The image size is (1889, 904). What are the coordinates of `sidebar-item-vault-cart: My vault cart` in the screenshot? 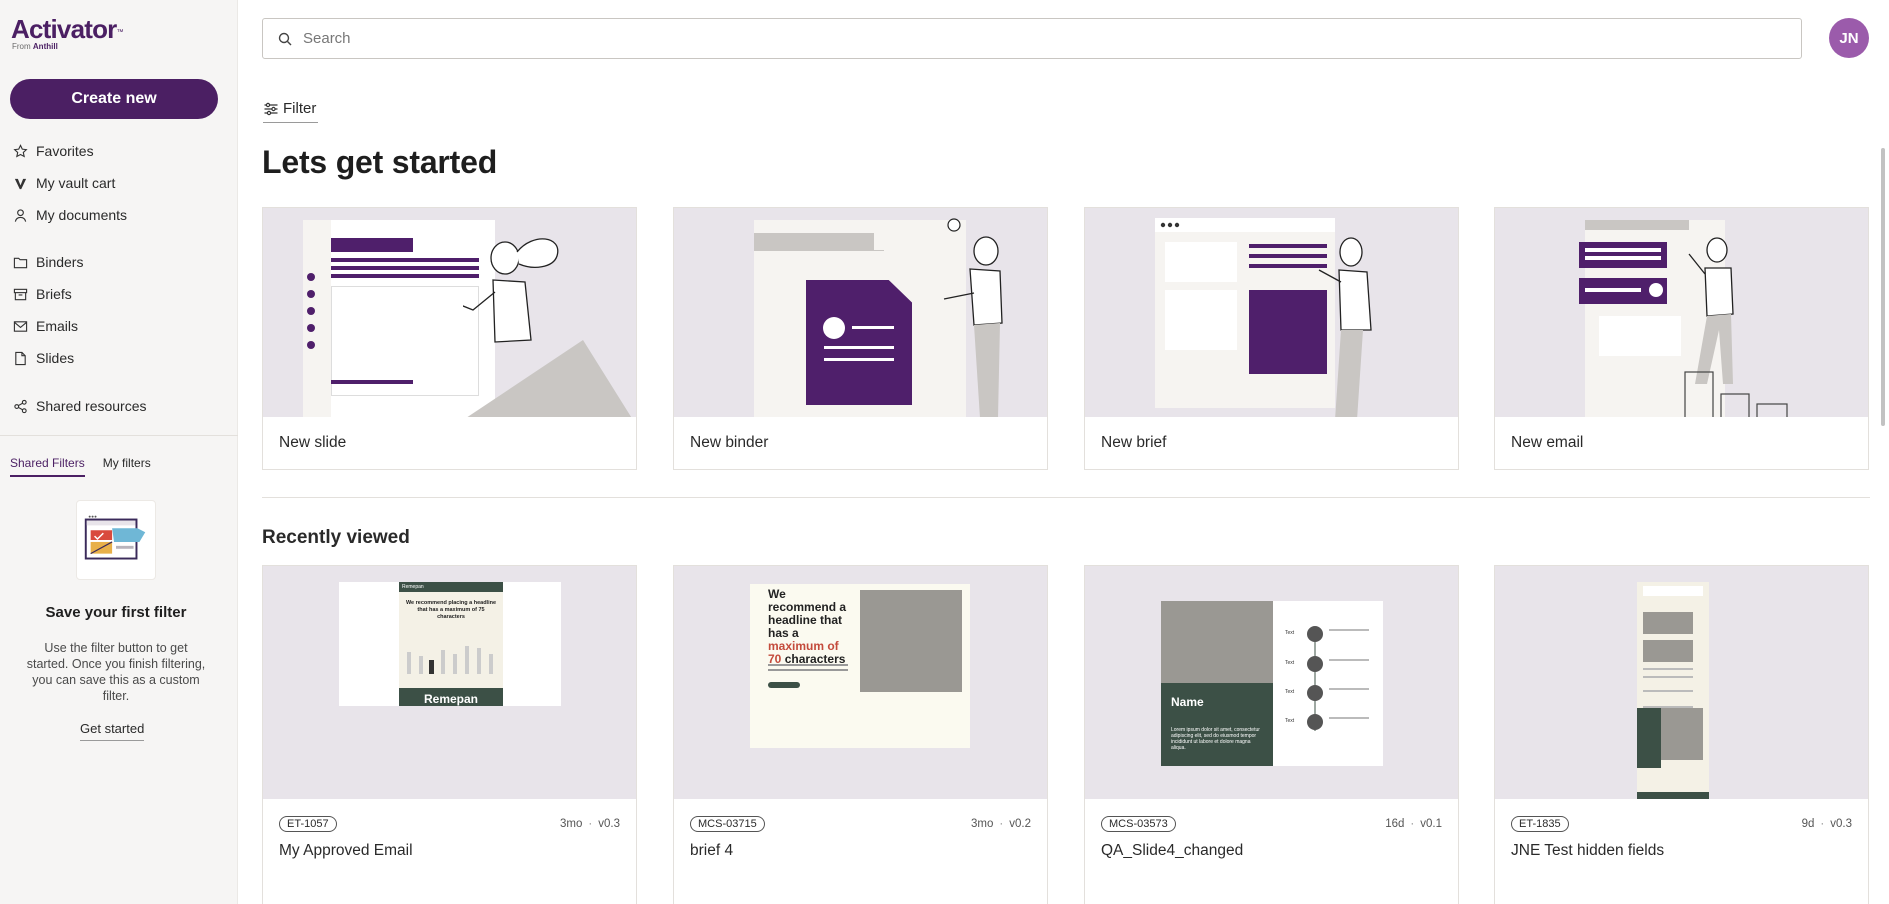 It's located at (119, 183).